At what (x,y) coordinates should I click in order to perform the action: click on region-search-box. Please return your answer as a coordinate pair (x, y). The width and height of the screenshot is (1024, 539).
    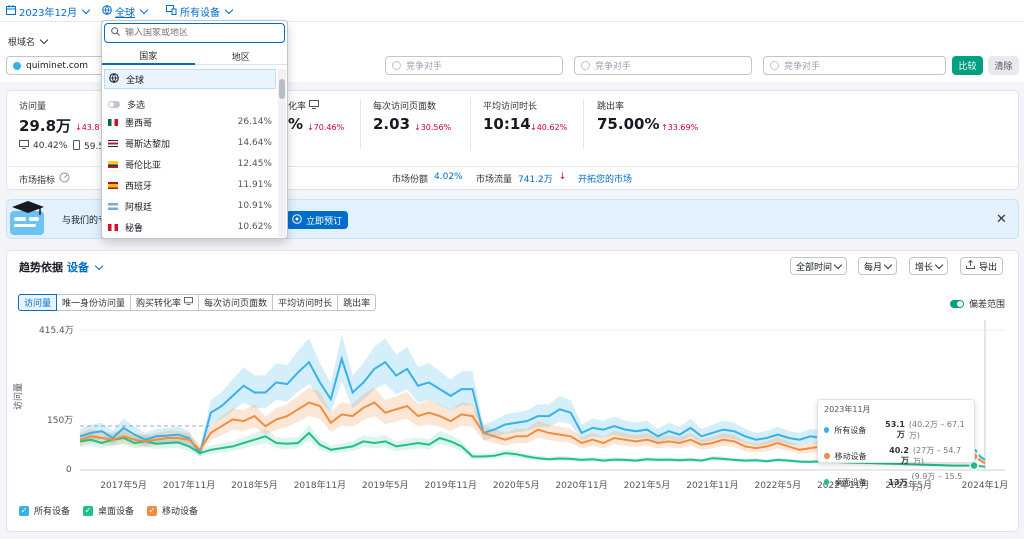
    Looking at the image, I should click on (194, 33).